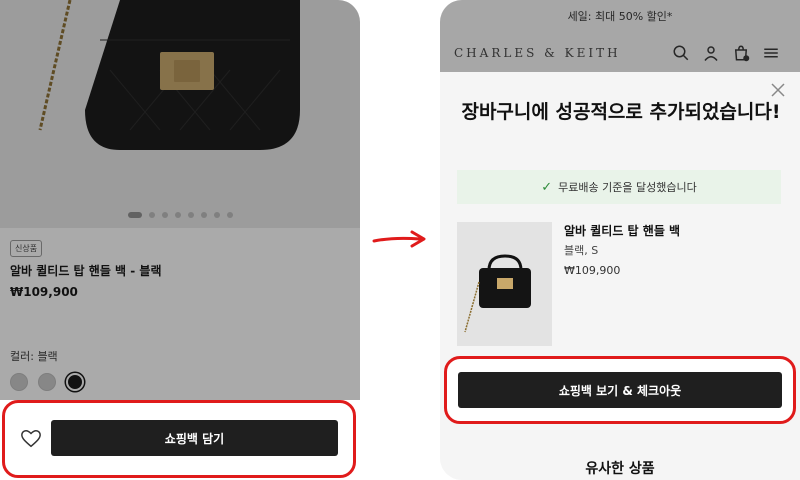 Image resolution: width=800 pixels, height=480 pixels. What do you see at coordinates (497, 293) in the screenshot?
I see `bag-thumbnail-illustration` at bounding box center [497, 293].